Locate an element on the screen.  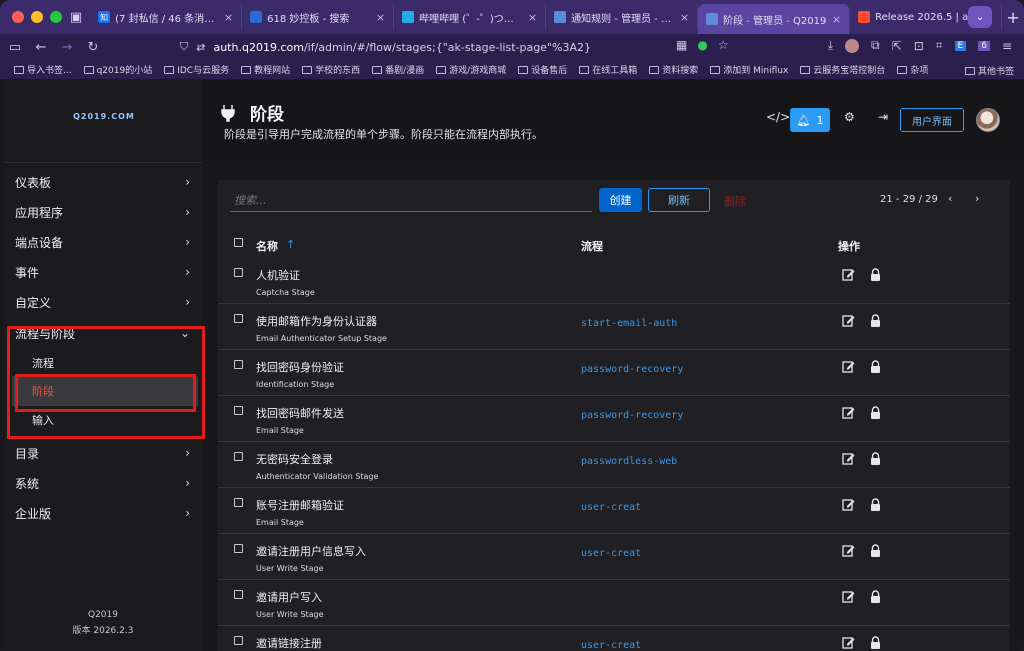
tab-list-button: ⌄ is located at coordinates (980, 17).